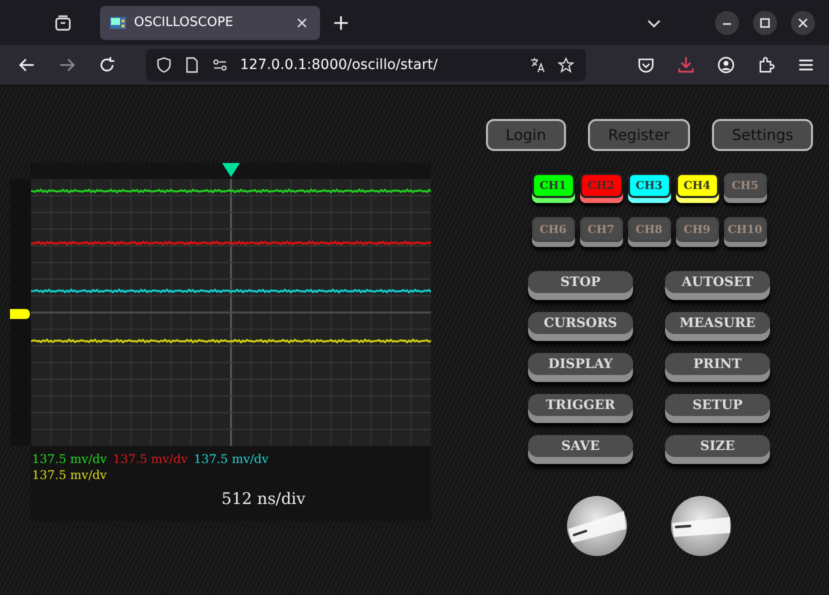 The image size is (829, 595). Describe the element at coordinates (727, 22) in the screenshot. I see `minimize-icon` at that location.